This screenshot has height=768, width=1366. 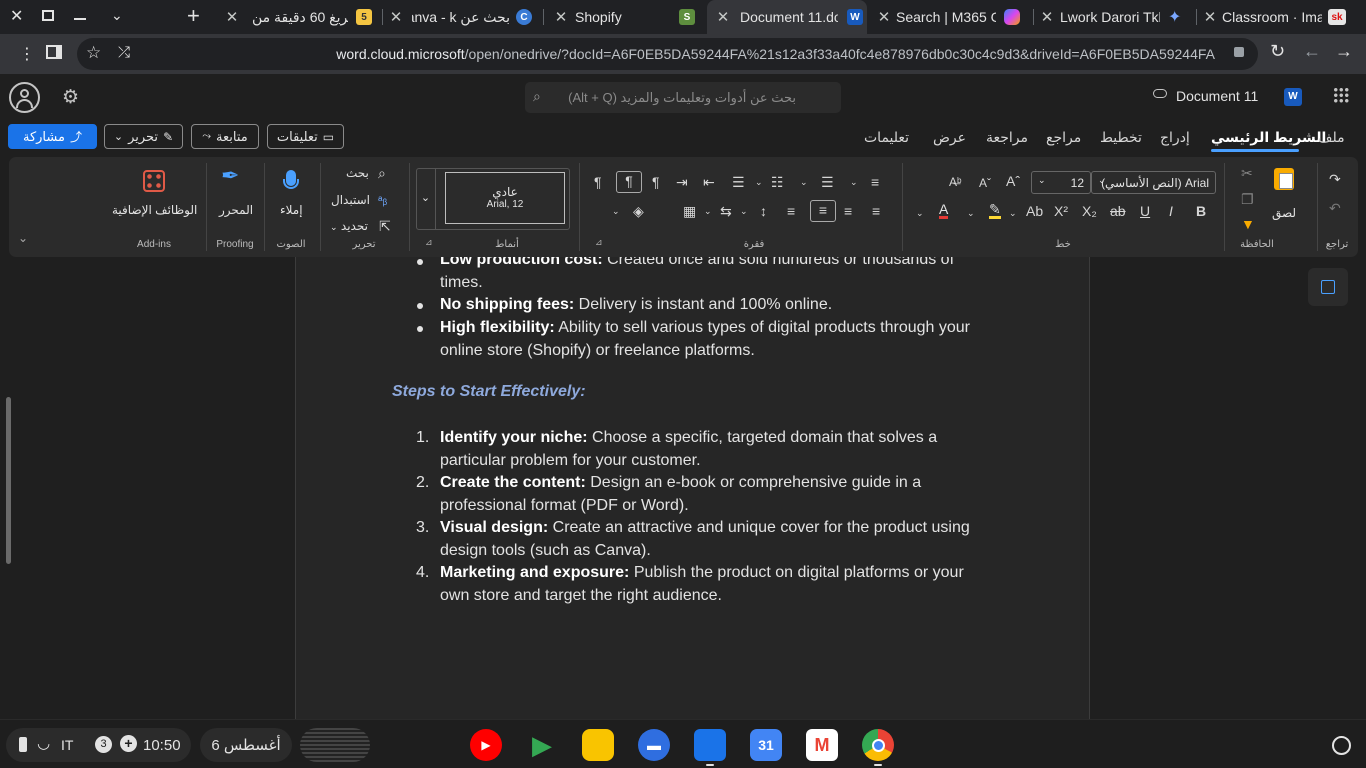 What do you see at coordinates (382, 173) in the screenshot?
I see `find-magnifier-icon: ⌕` at bounding box center [382, 173].